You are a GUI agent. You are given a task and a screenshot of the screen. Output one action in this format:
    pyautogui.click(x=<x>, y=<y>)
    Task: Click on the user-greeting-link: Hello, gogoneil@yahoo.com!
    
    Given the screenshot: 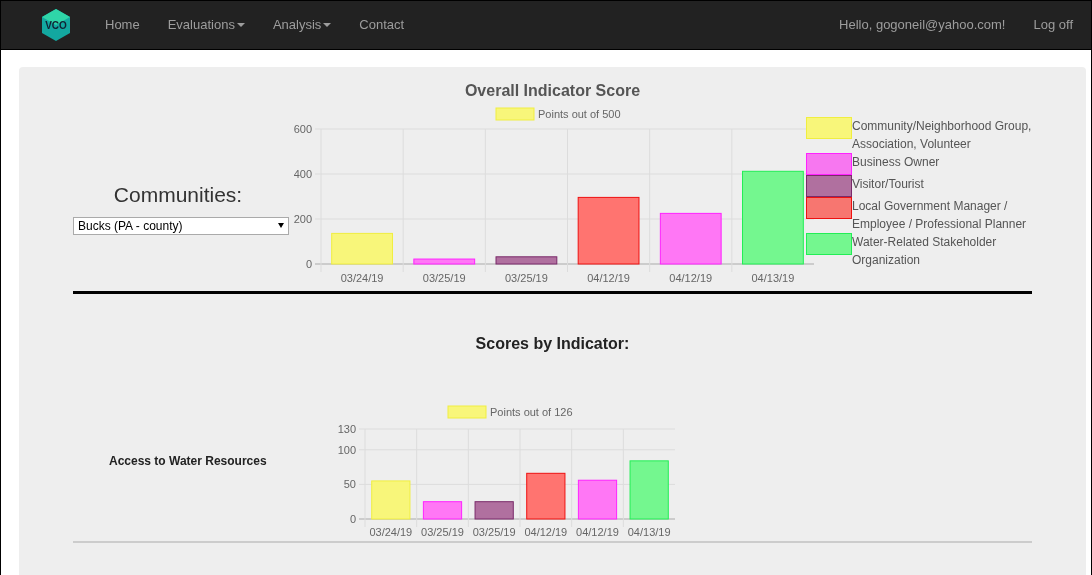 What is the action you would take?
    pyautogui.click(x=922, y=25)
    